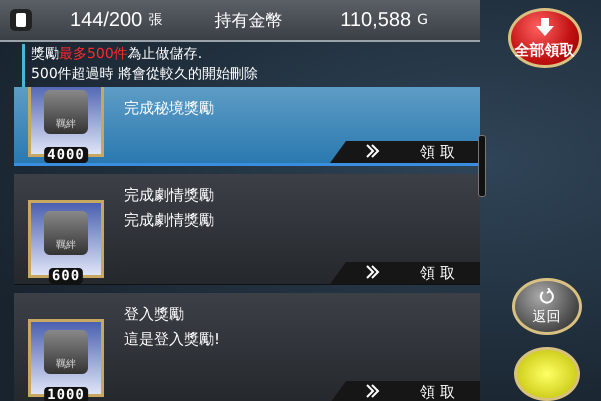 This screenshot has width=601, height=401. What do you see at coordinates (544, 26) in the screenshot?
I see `down-arrow-icon` at bounding box center [544, 26].